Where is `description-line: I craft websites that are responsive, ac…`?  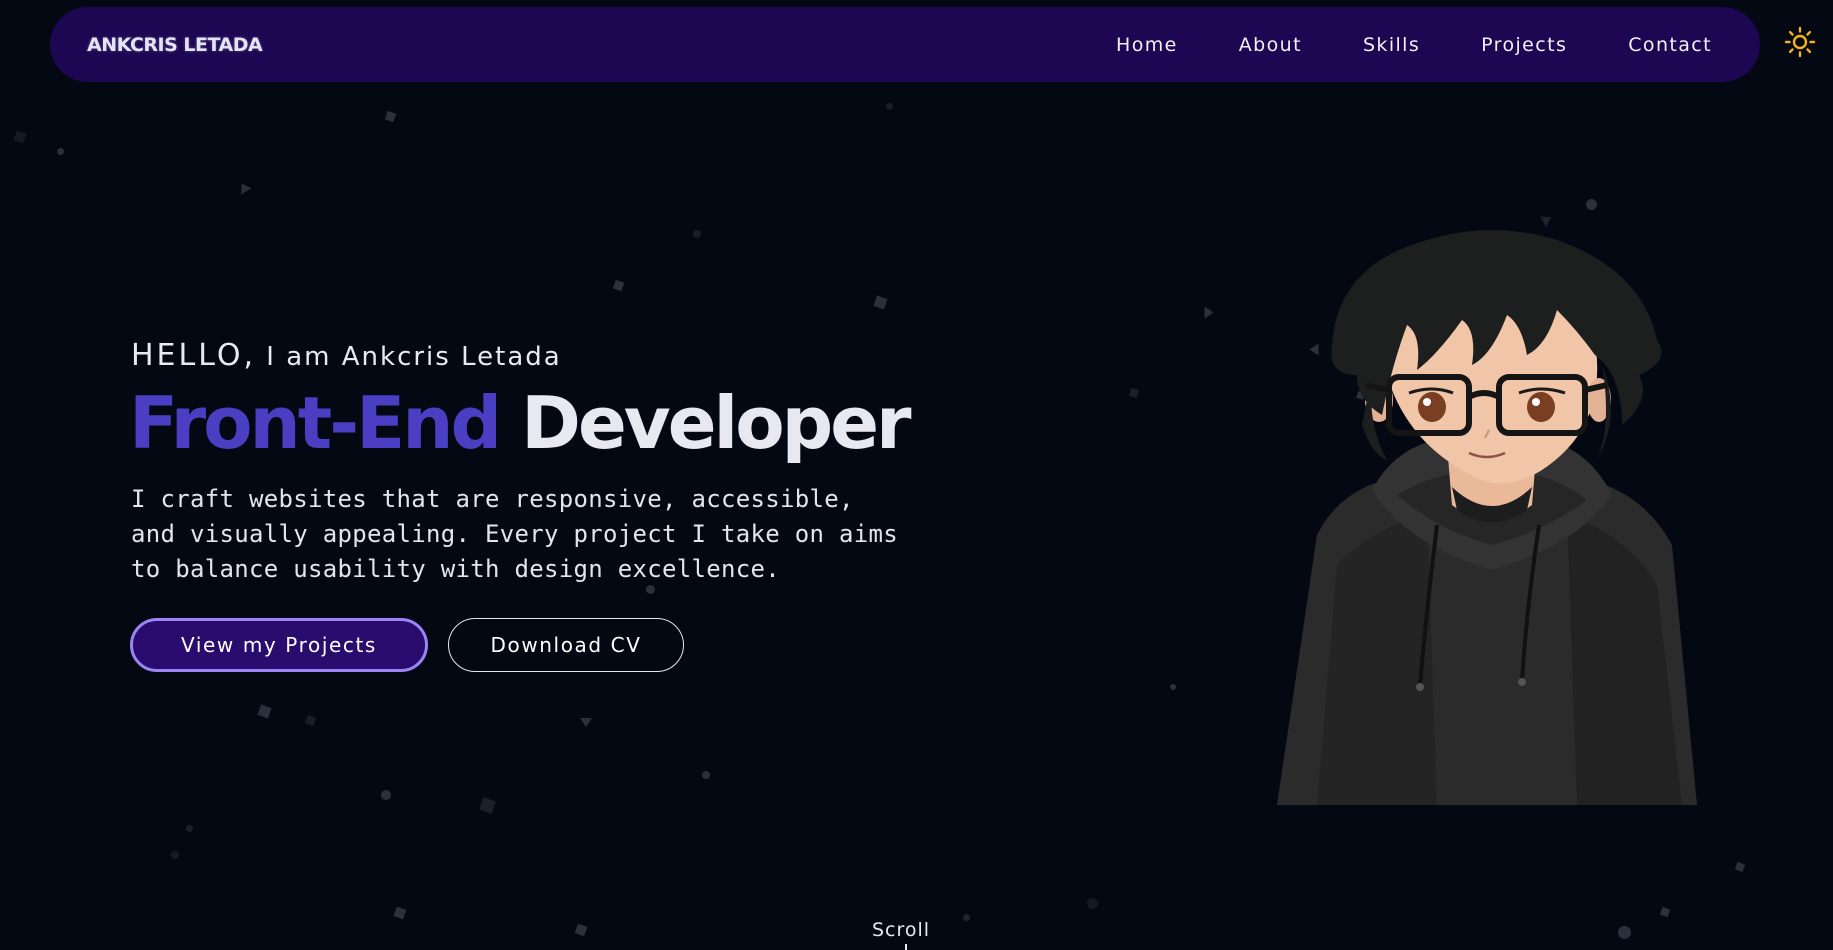
description-line: I craft websites that are responsive, ac… is located at coordinates (492, 499).